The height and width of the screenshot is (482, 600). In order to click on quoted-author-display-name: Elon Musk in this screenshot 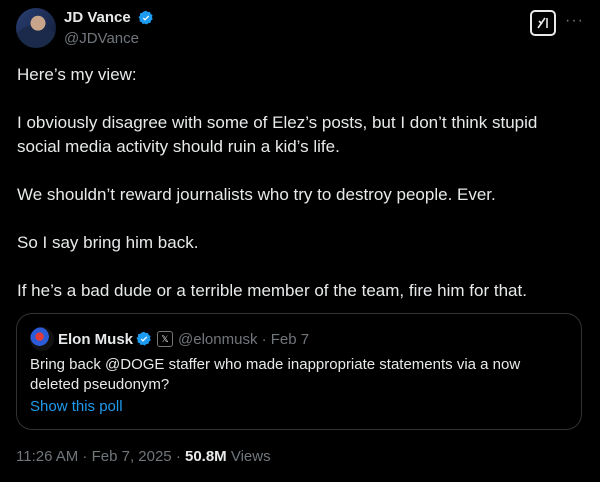, I will do `click(95, 339)`.